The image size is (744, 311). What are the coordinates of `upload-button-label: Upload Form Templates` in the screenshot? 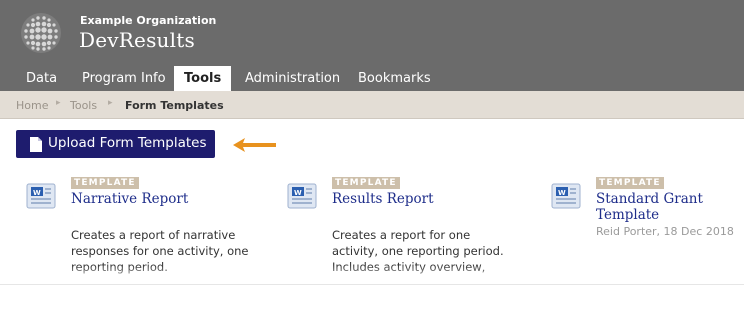 It's located at (127, 143).